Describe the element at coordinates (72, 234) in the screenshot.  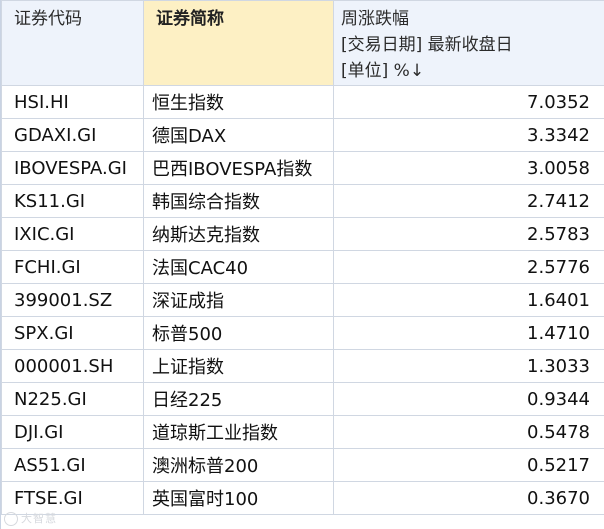
I see `code-cell: IXIC.GI` at that location.